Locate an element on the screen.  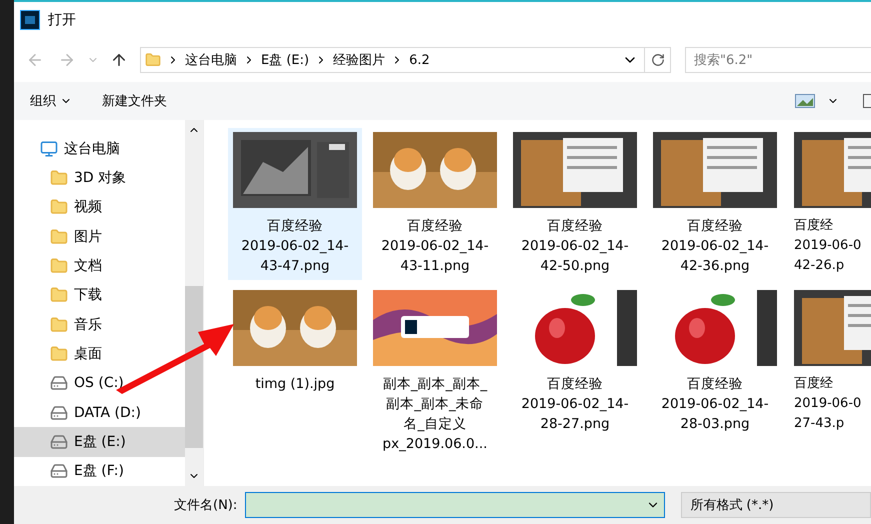
sidebar-item: DATA (D:) is located at coordinates (99, 413).